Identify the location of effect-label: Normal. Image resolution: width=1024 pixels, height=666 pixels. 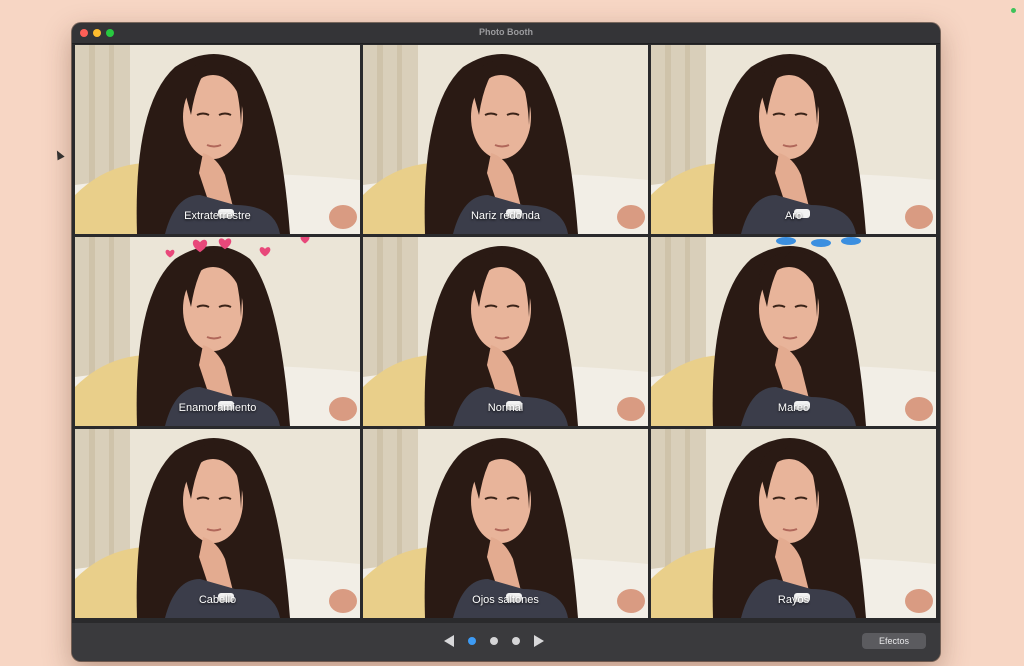
(505, 408).